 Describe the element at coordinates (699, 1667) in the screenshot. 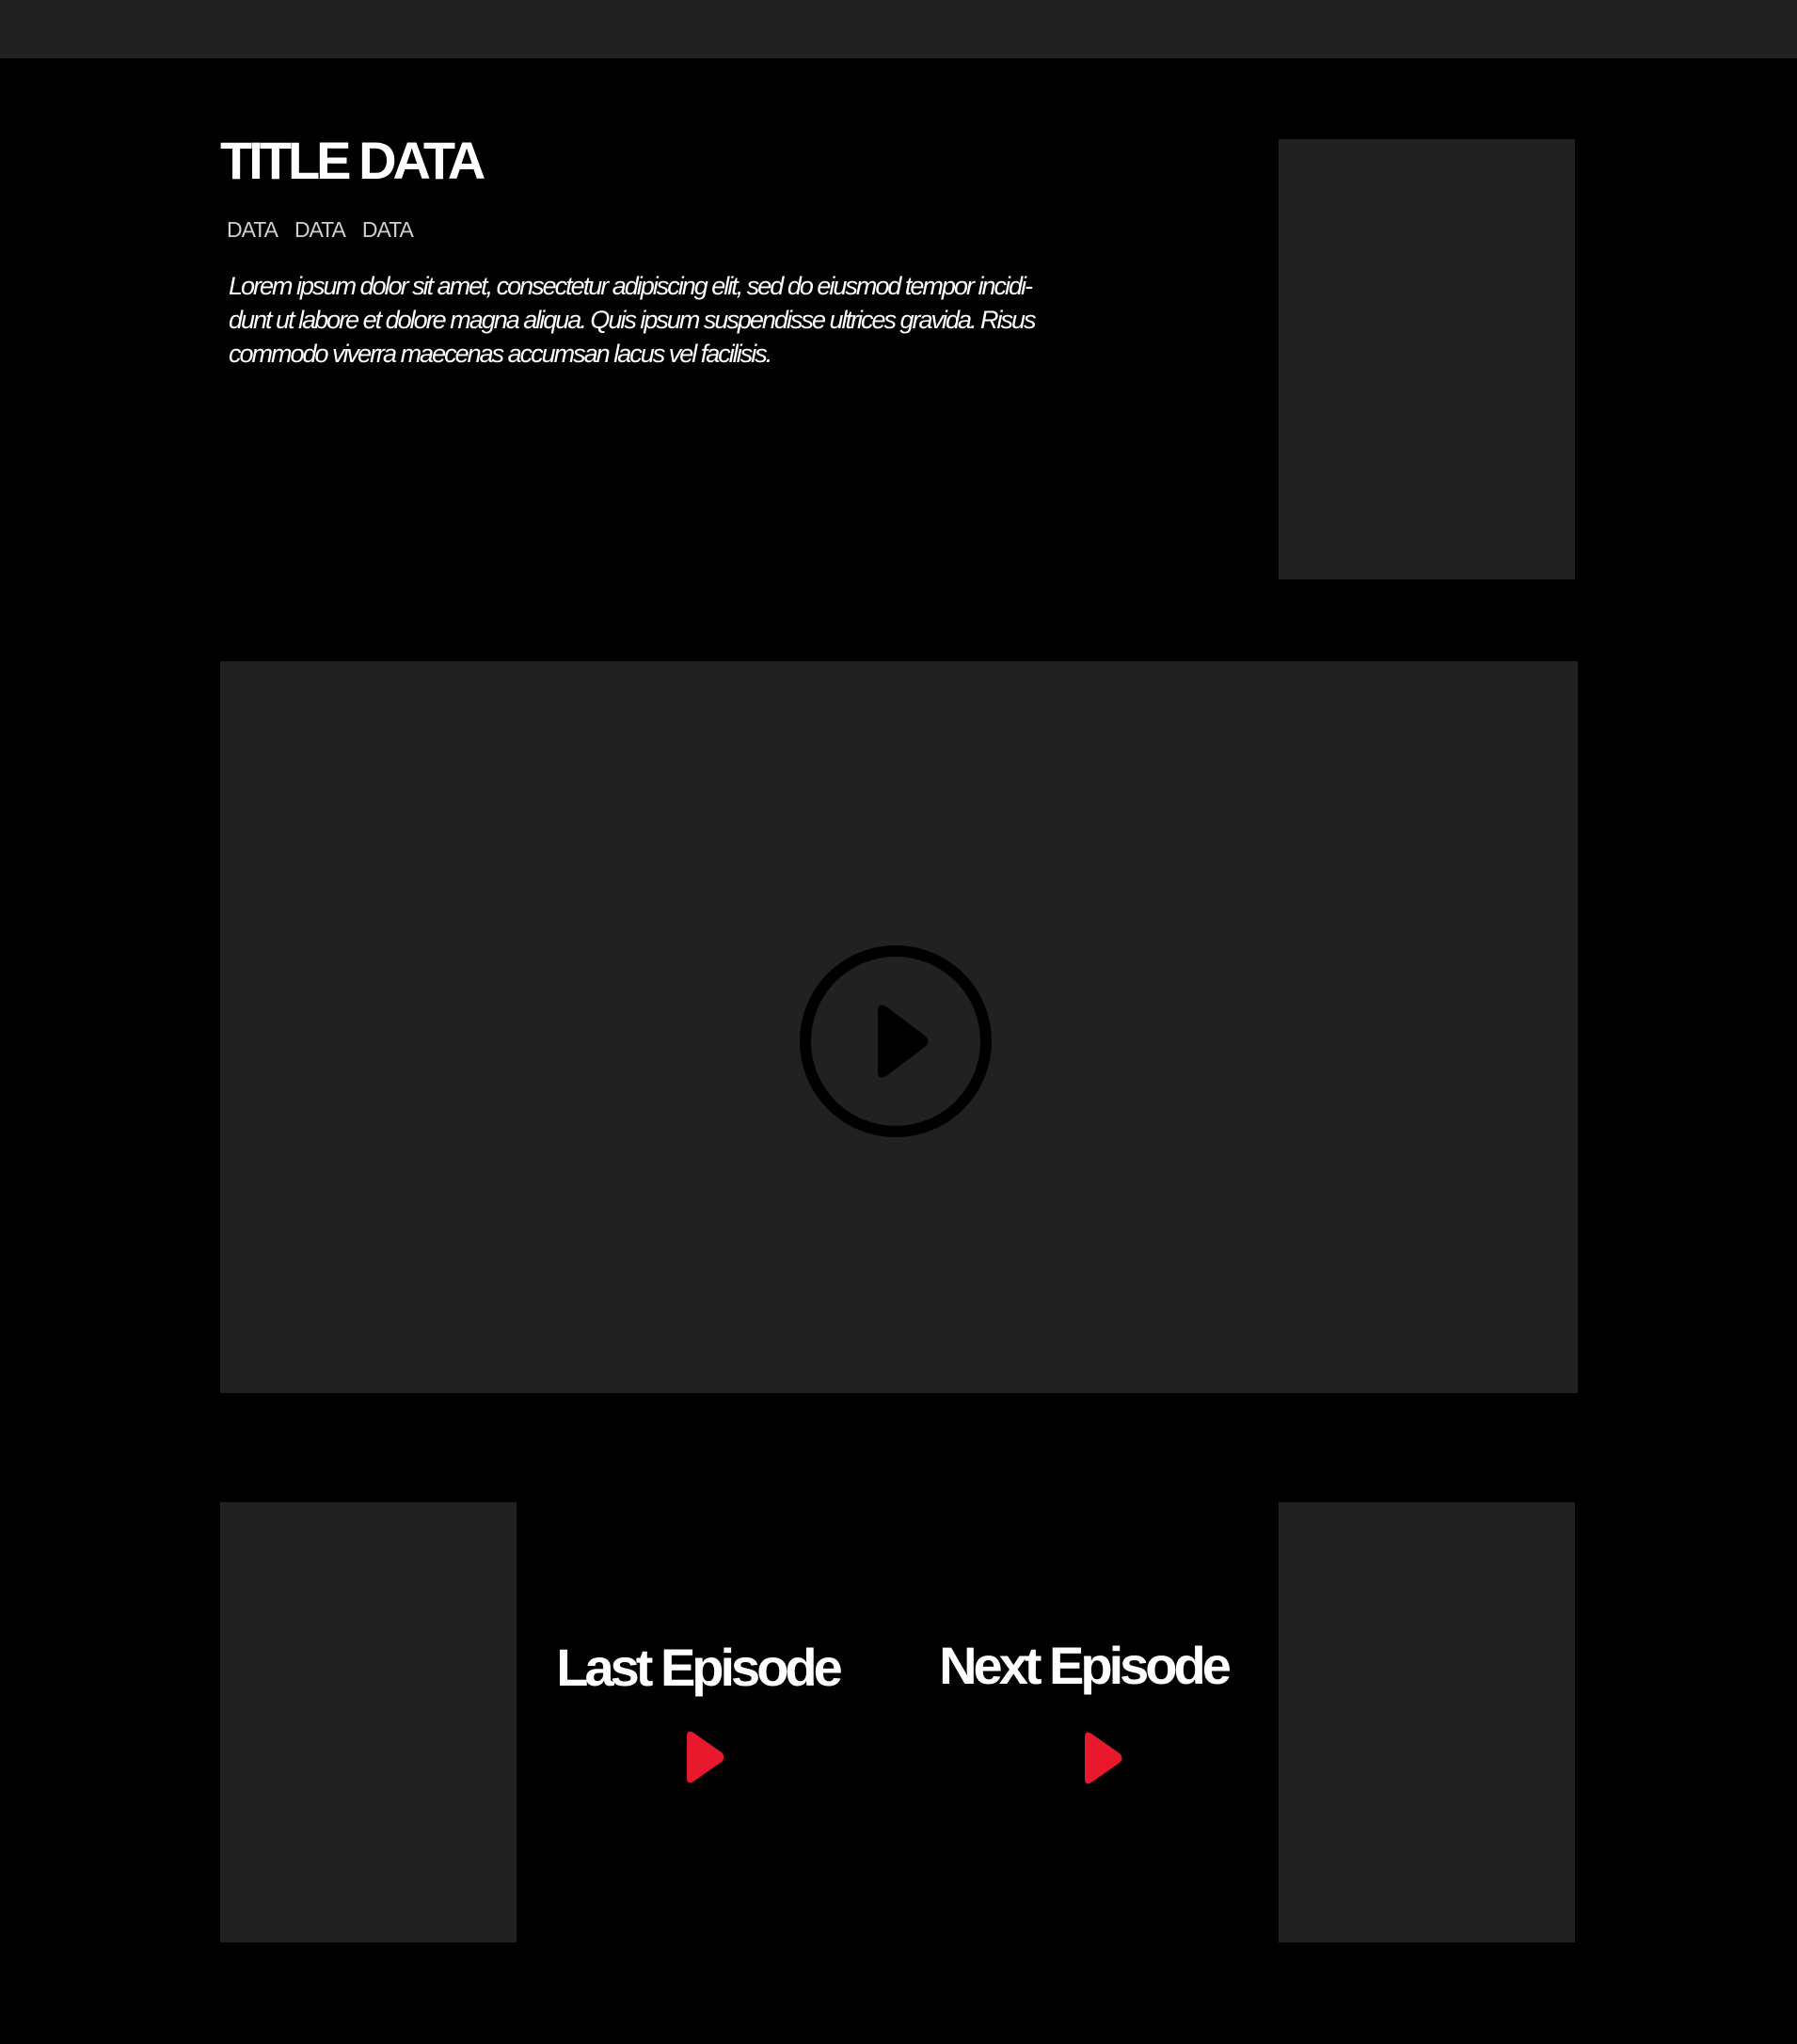

I see `last-episode-label: Last Episode` at that location.